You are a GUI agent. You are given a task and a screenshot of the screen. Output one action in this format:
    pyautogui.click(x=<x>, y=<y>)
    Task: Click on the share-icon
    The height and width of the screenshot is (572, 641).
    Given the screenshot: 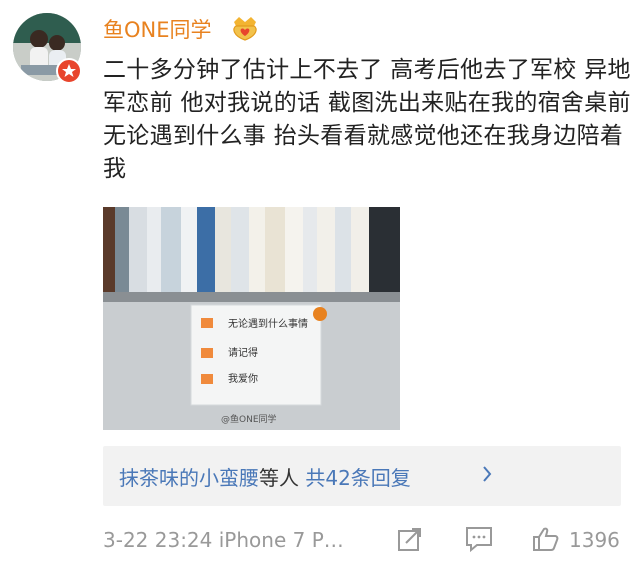 What is the action you would take?
    pyautogui.click(x=410, y=541)
    